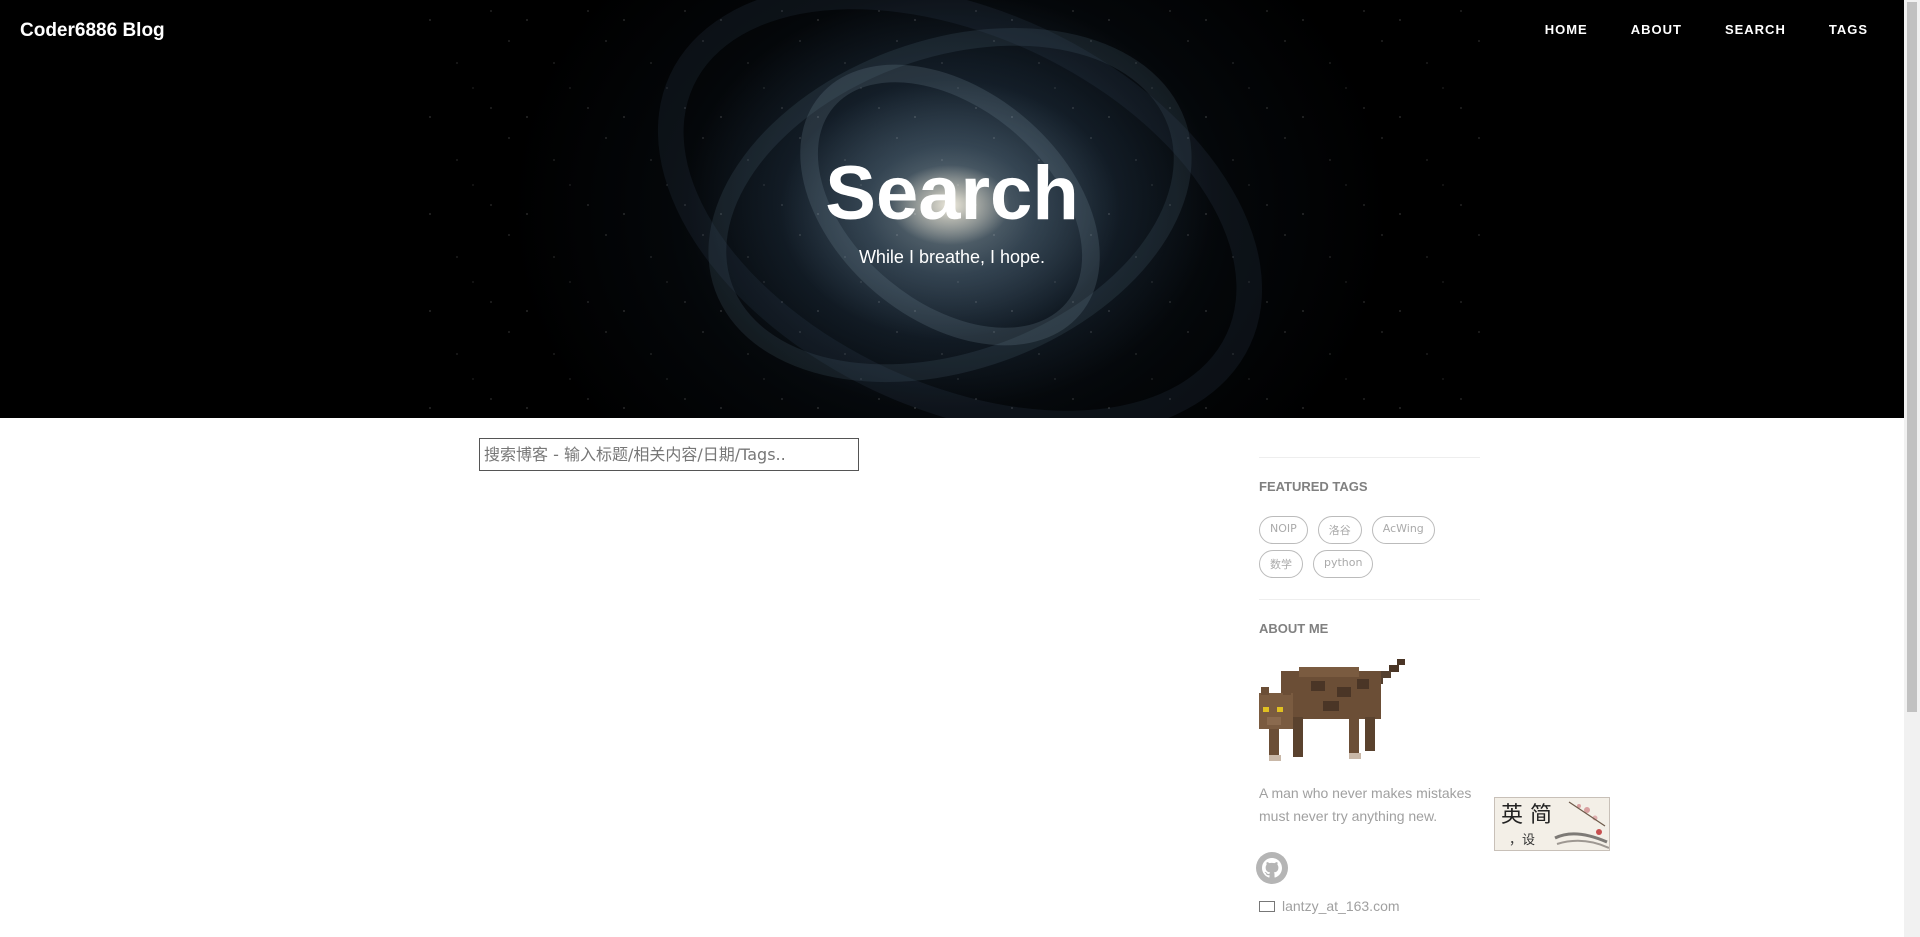  I want to click on decorative-stamp: 英 简 ，设, so click(1552, 824).